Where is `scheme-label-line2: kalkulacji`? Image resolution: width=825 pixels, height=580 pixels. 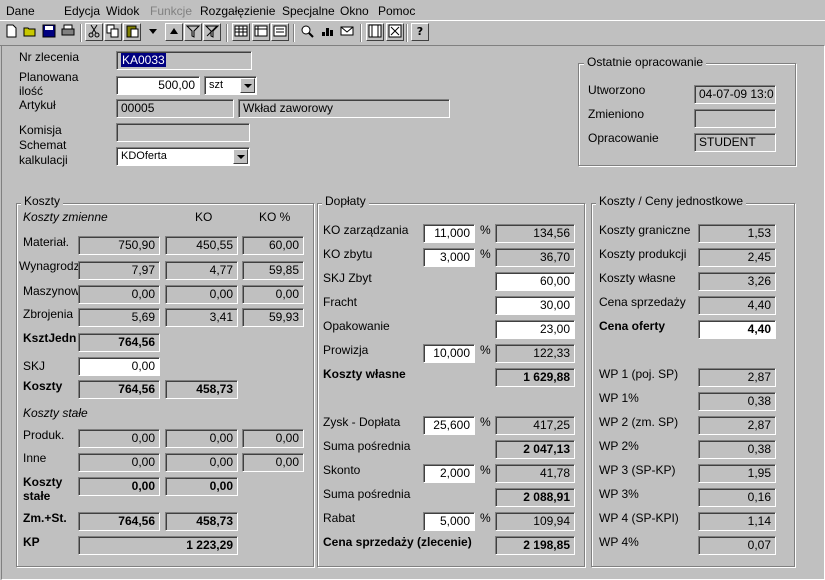 scheme-label-line2: kalkulacji is located at coordinates (43, 160).